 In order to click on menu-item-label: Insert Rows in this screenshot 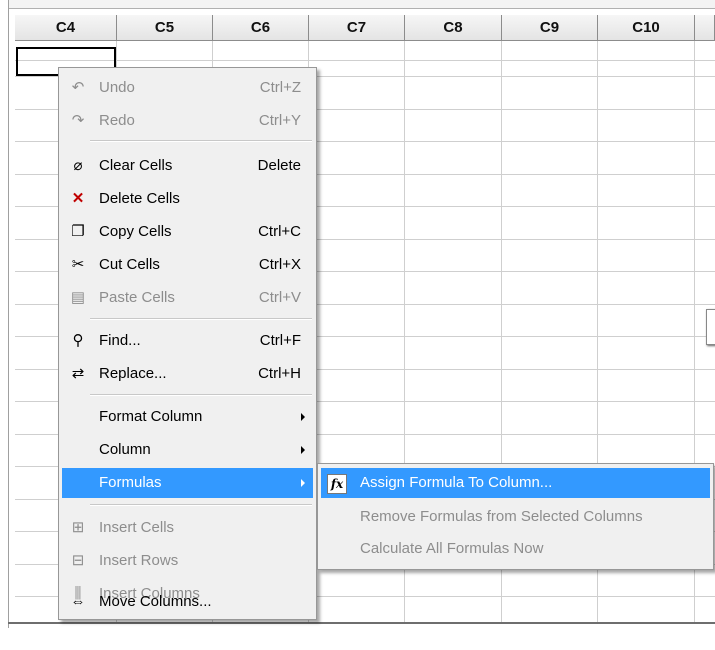, I will do `click(139, 560)`.